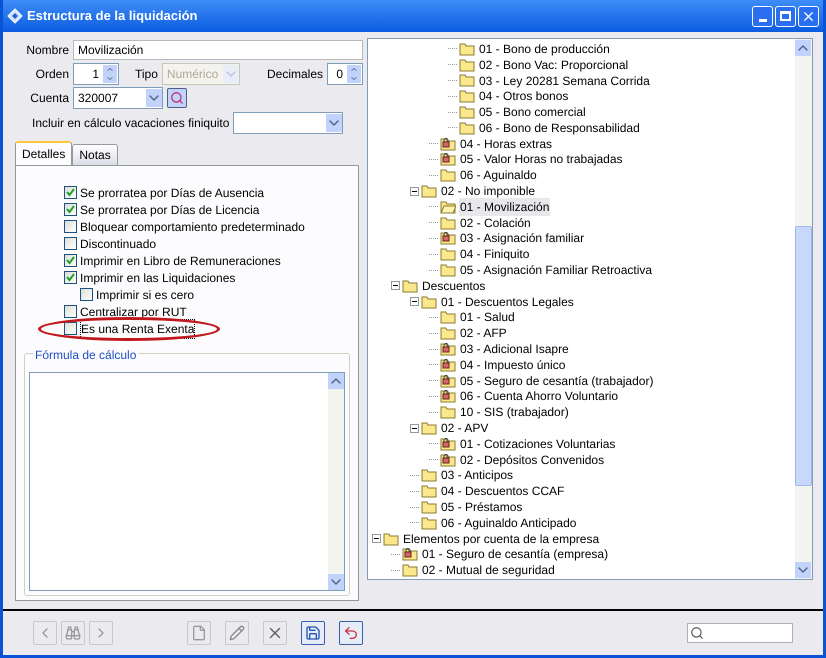 This screenshot has width=826, height=658. What do you see at coordinates (43, 153) in the screenshot?
I see `tab: Detalles` at bounding box center [43, 153].